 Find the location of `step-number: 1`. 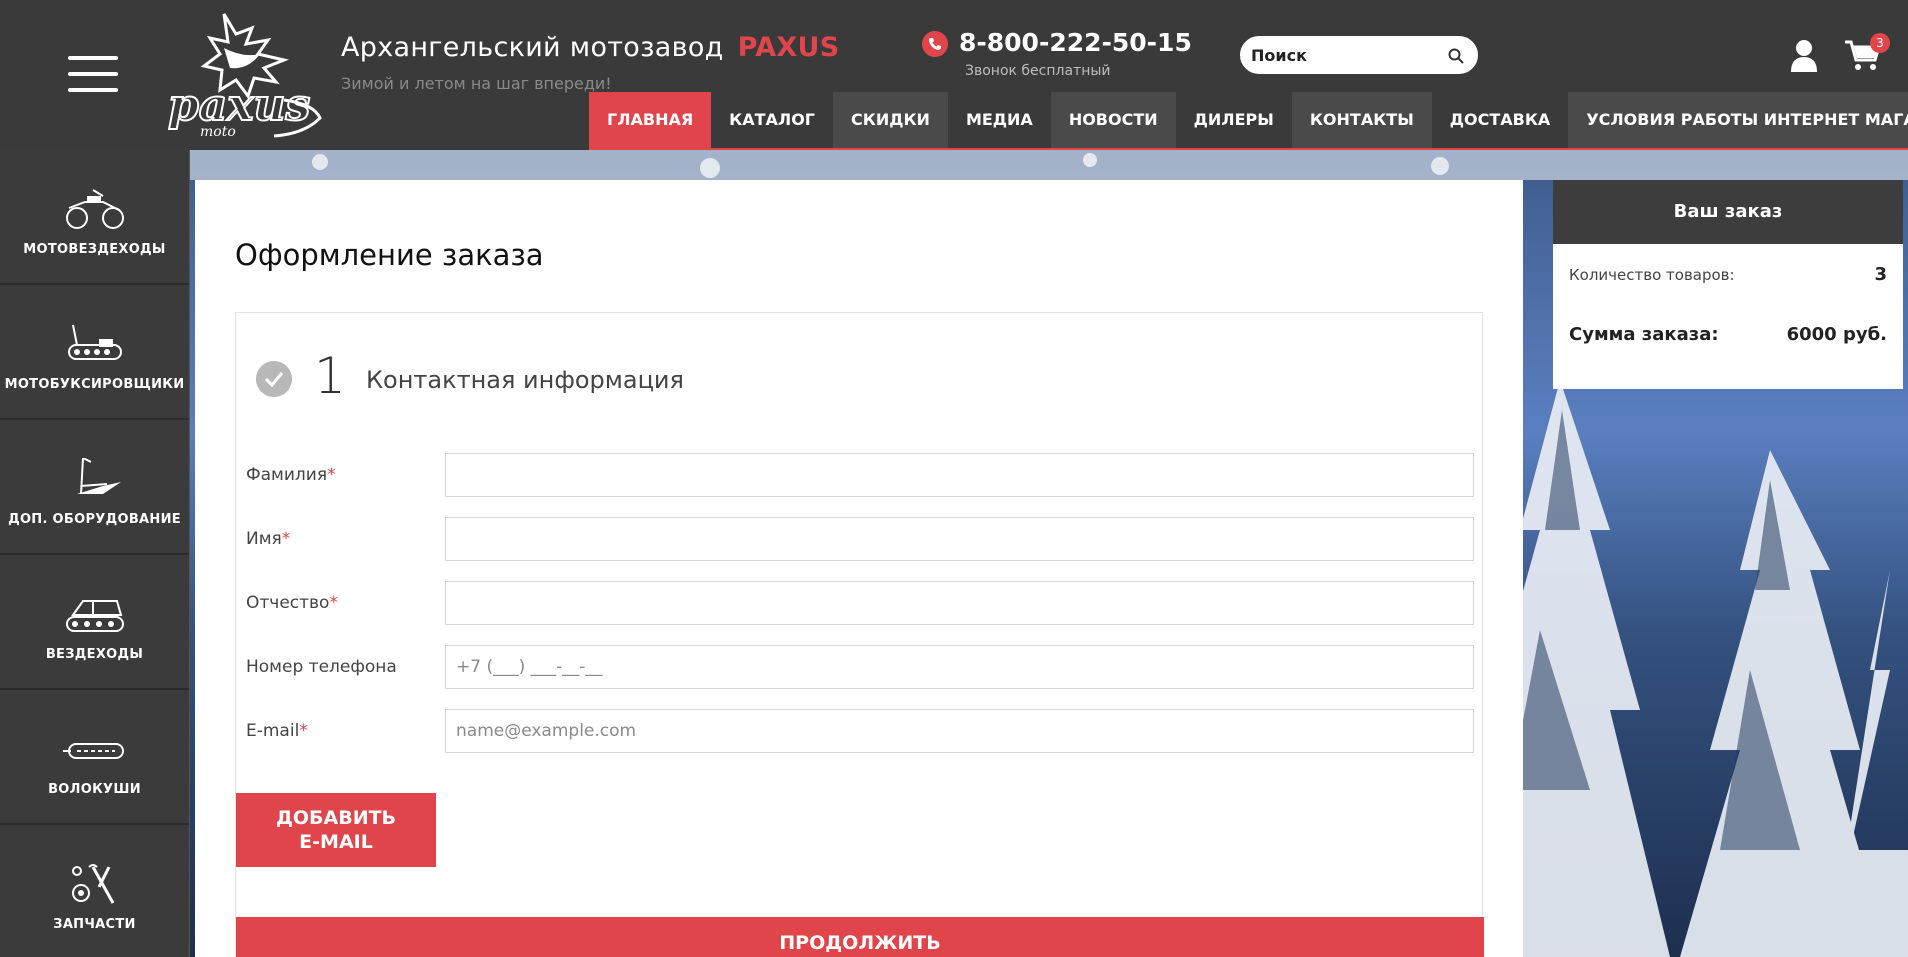

step-number: 1 is located at coordinates (330, 376).